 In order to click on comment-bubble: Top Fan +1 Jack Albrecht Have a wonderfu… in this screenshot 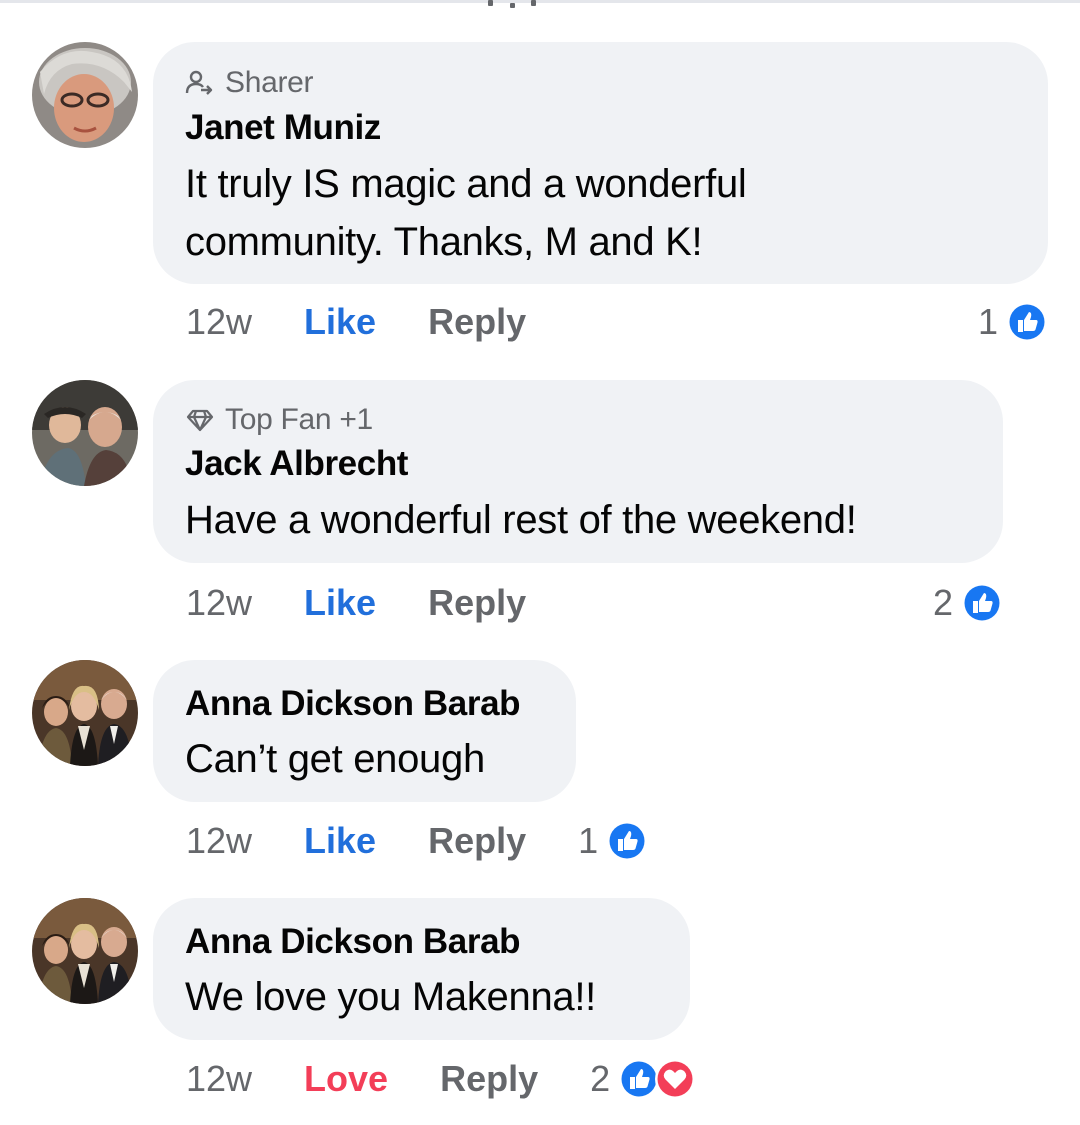, I will do `click(578, 471)`.